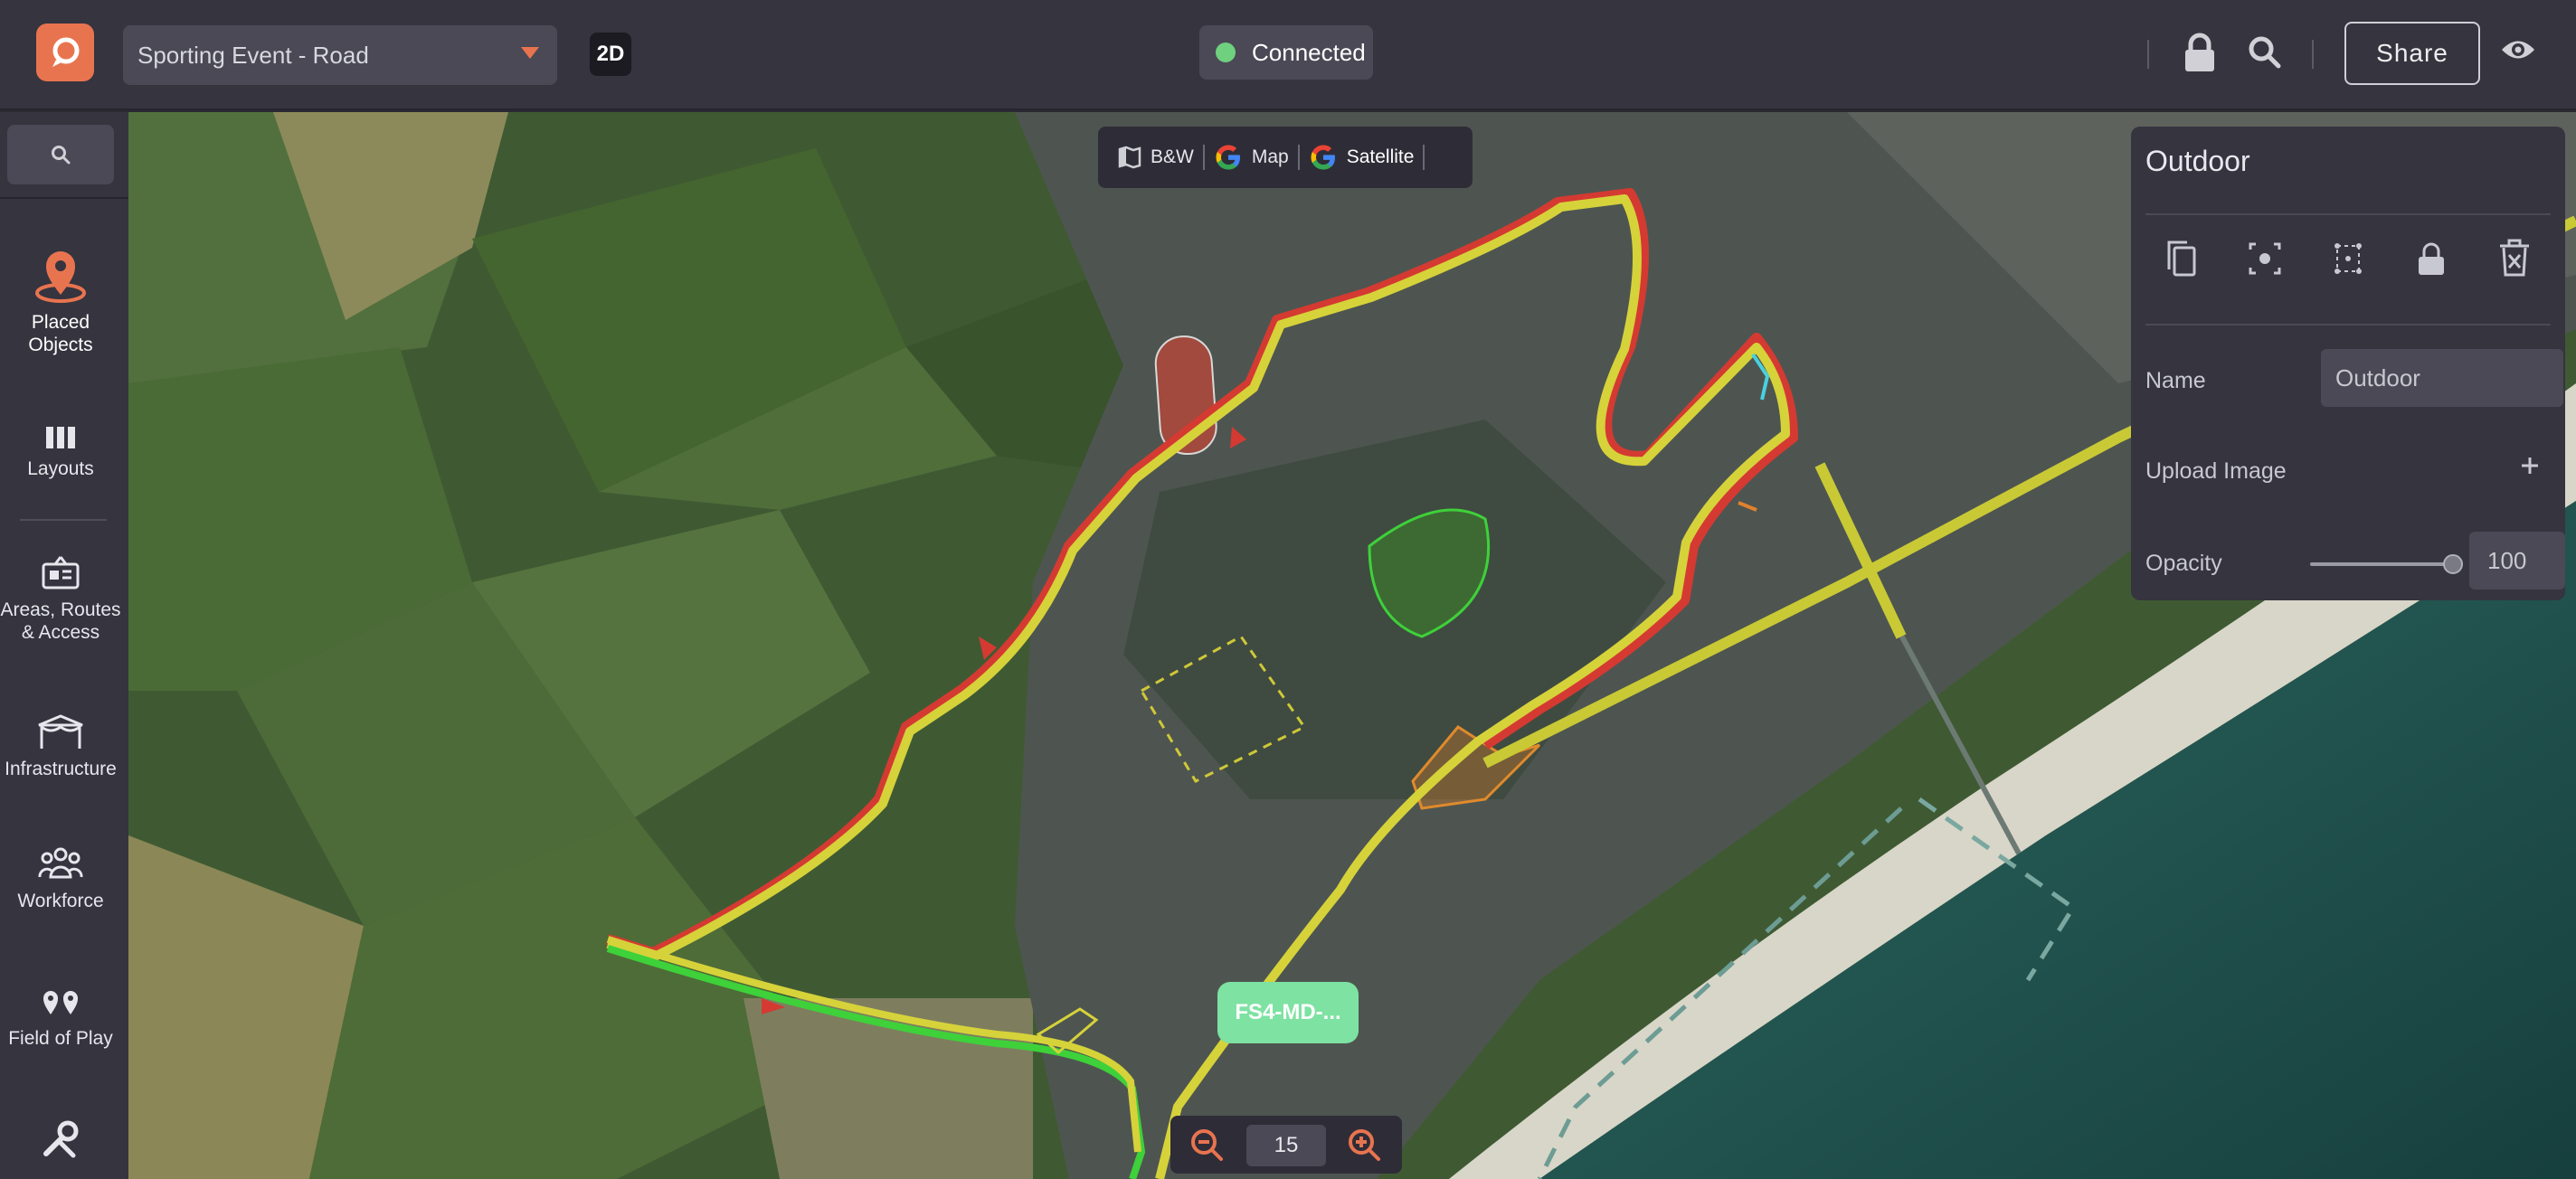 This screenshot has height=1179, width=2576. Describe the element at coordinates (60, 731) in the screenshot. I see `tent-icon` at that location.